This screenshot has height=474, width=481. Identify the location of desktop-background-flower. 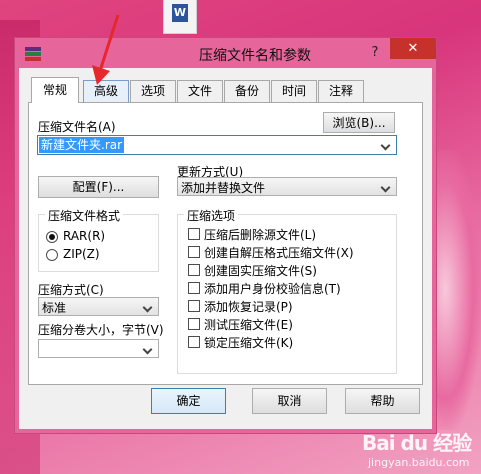
(455, 290).